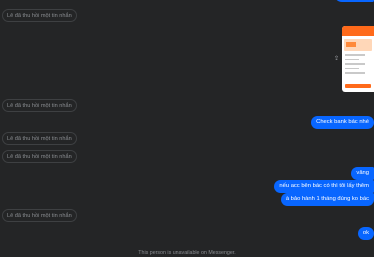 The image size is (374, 257). Describe the element at coordinates (324, 186) in the screenshot. I see `outgoing-message-bubble: nếu acc bên bác có thì tôi lấy thêm` at that location.